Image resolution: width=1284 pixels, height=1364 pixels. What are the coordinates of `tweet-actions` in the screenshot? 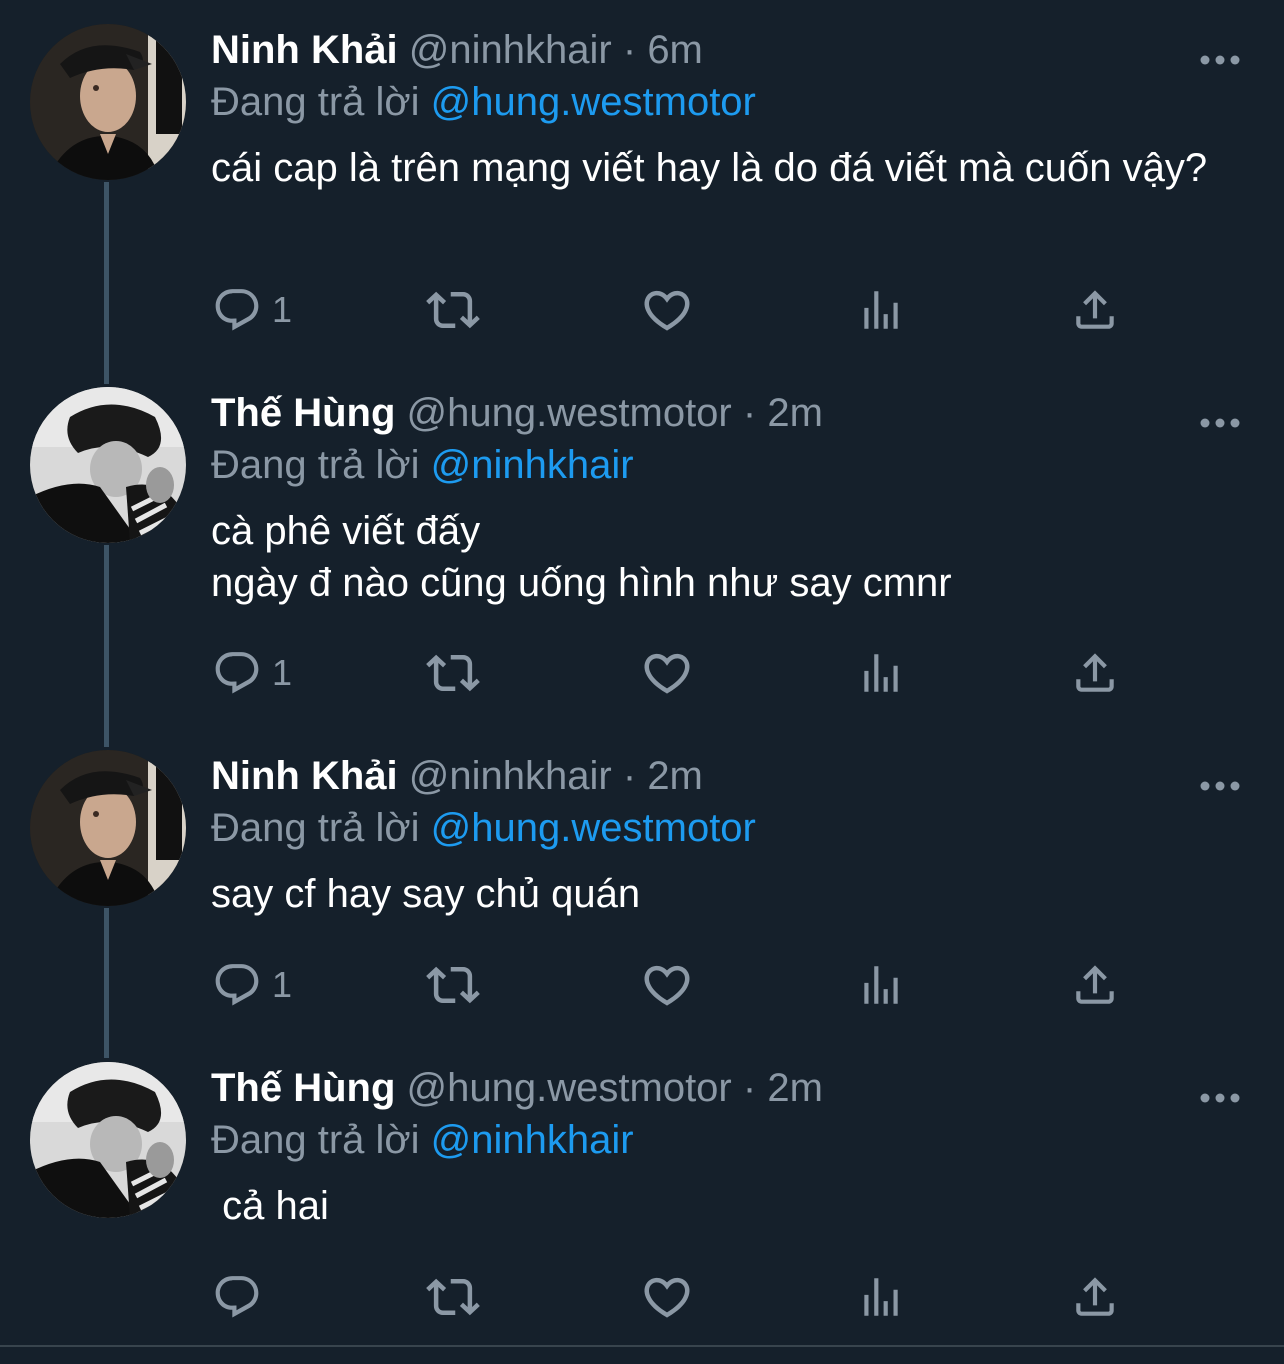 It's located at (642, 1297).